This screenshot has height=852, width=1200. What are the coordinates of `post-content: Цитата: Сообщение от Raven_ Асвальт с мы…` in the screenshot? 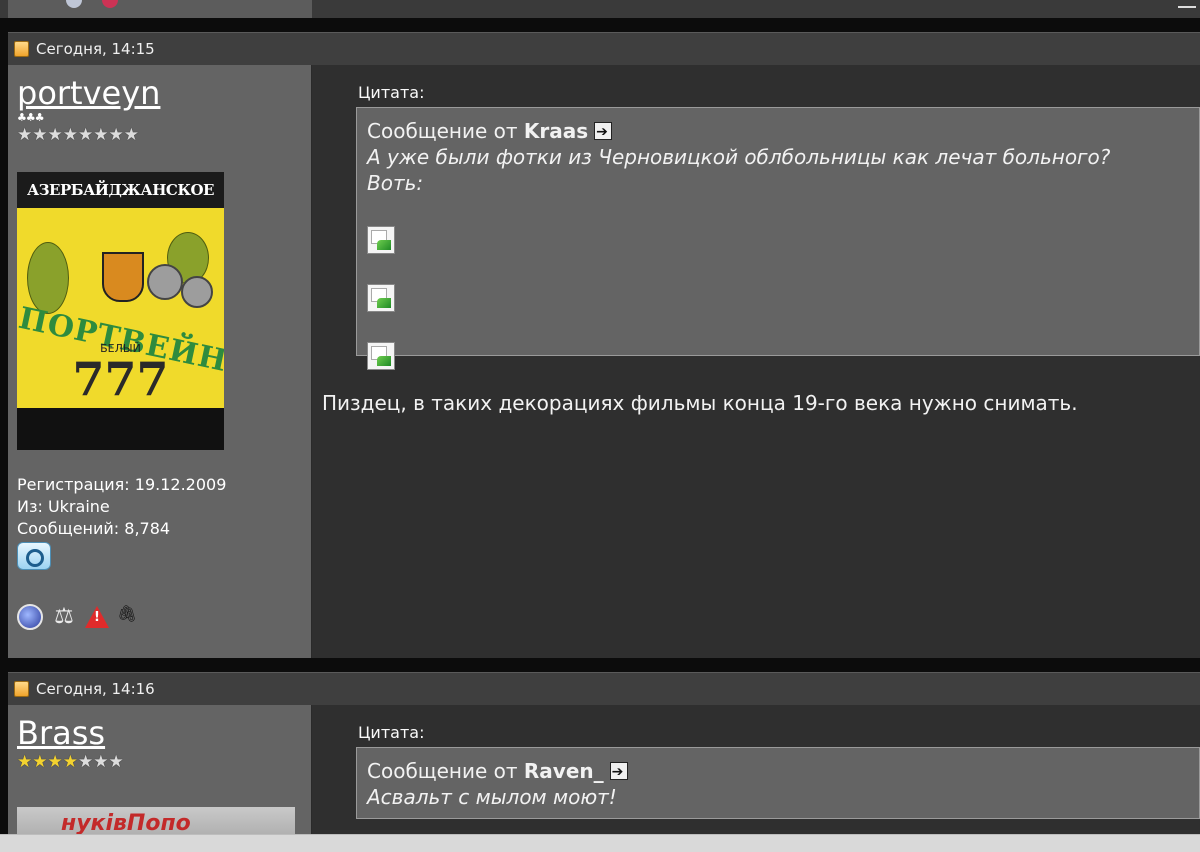 It's located at (756, 775).